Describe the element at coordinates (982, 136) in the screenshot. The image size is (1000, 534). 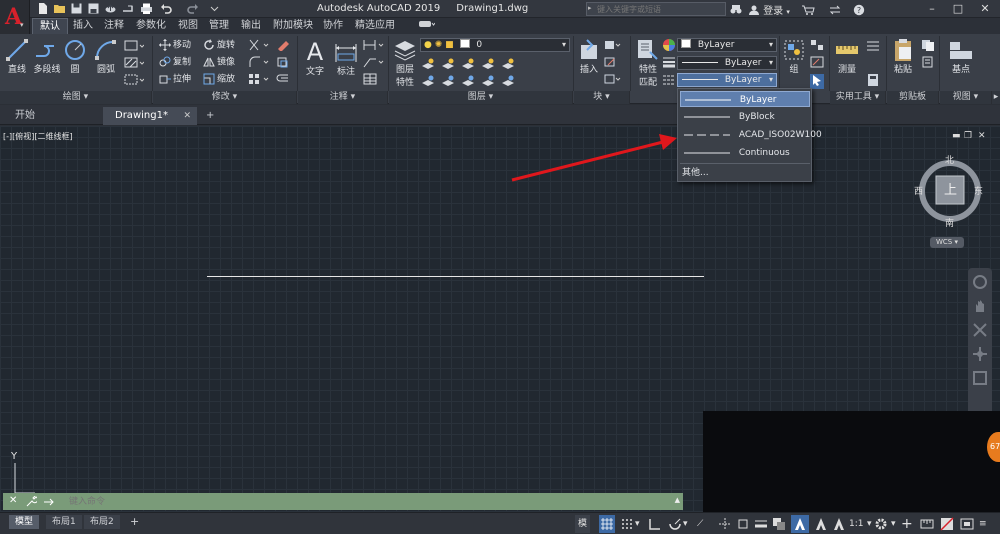
I see `viewport-close-icon: ✕` at that location.